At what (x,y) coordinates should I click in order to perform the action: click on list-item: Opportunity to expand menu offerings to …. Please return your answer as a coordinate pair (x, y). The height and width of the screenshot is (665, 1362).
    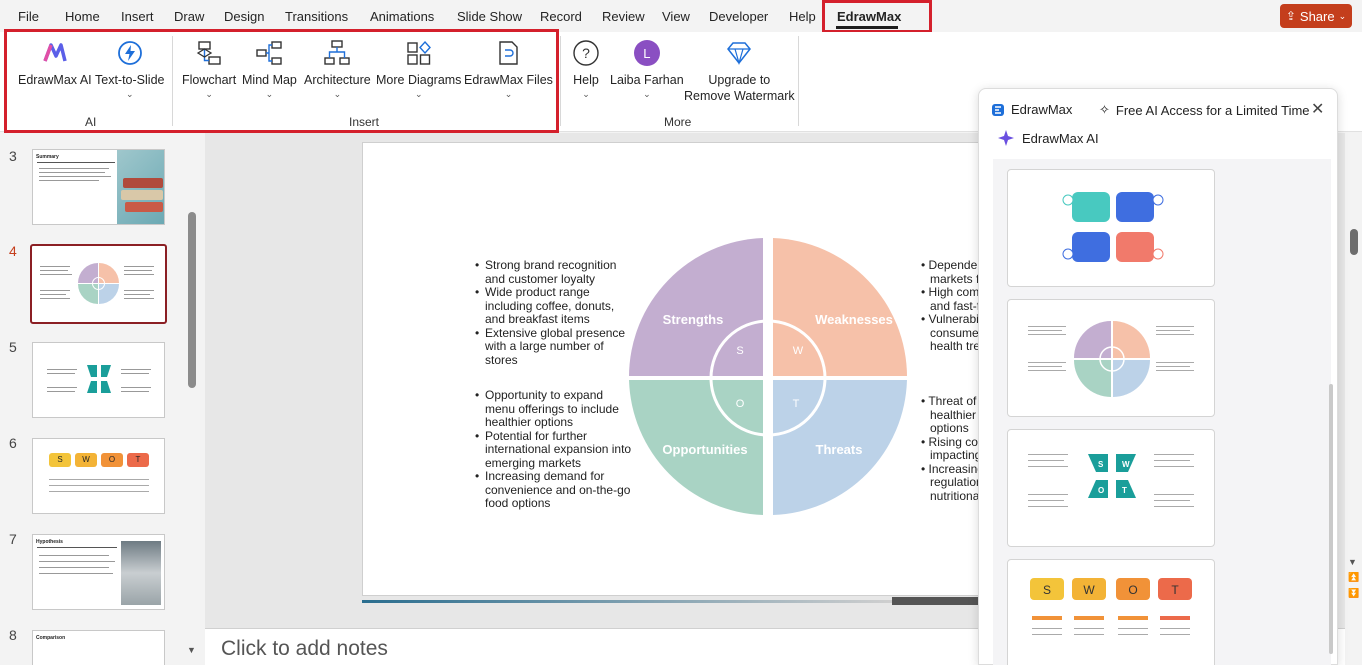
    Looking at the image, I should click on (555, 409).